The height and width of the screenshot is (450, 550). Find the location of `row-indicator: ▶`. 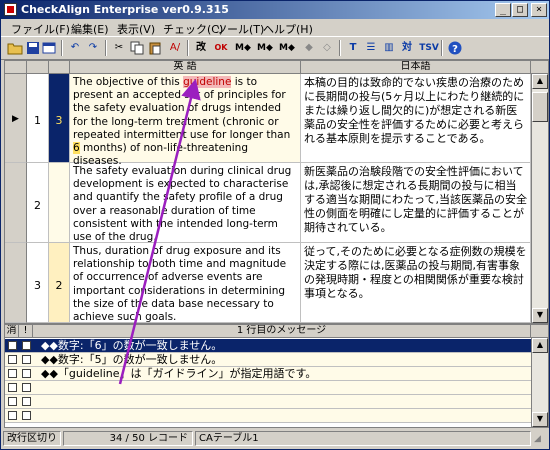

row-indicator: ▶ is located at coordinates (16, 118).